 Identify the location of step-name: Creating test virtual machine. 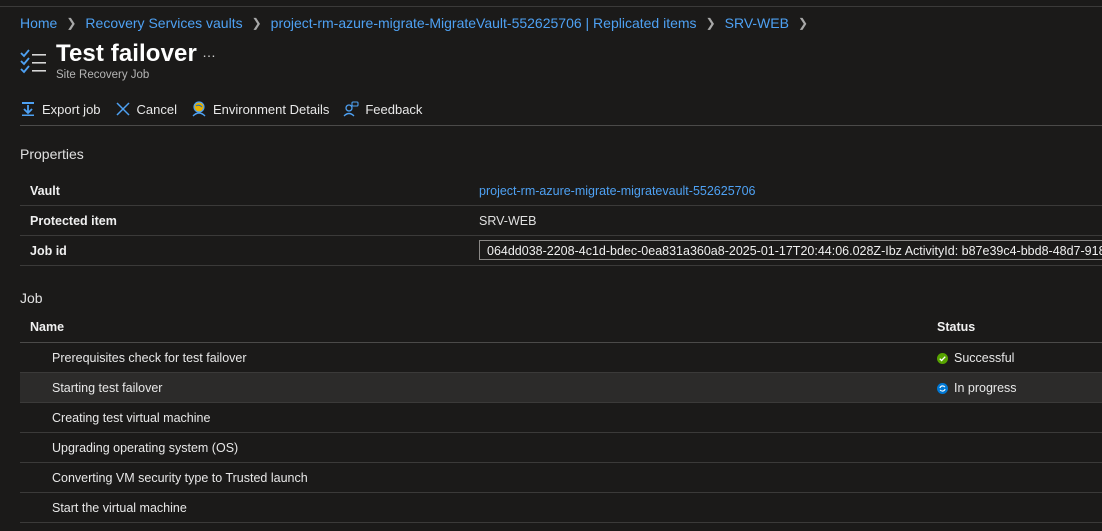
(131, 418).